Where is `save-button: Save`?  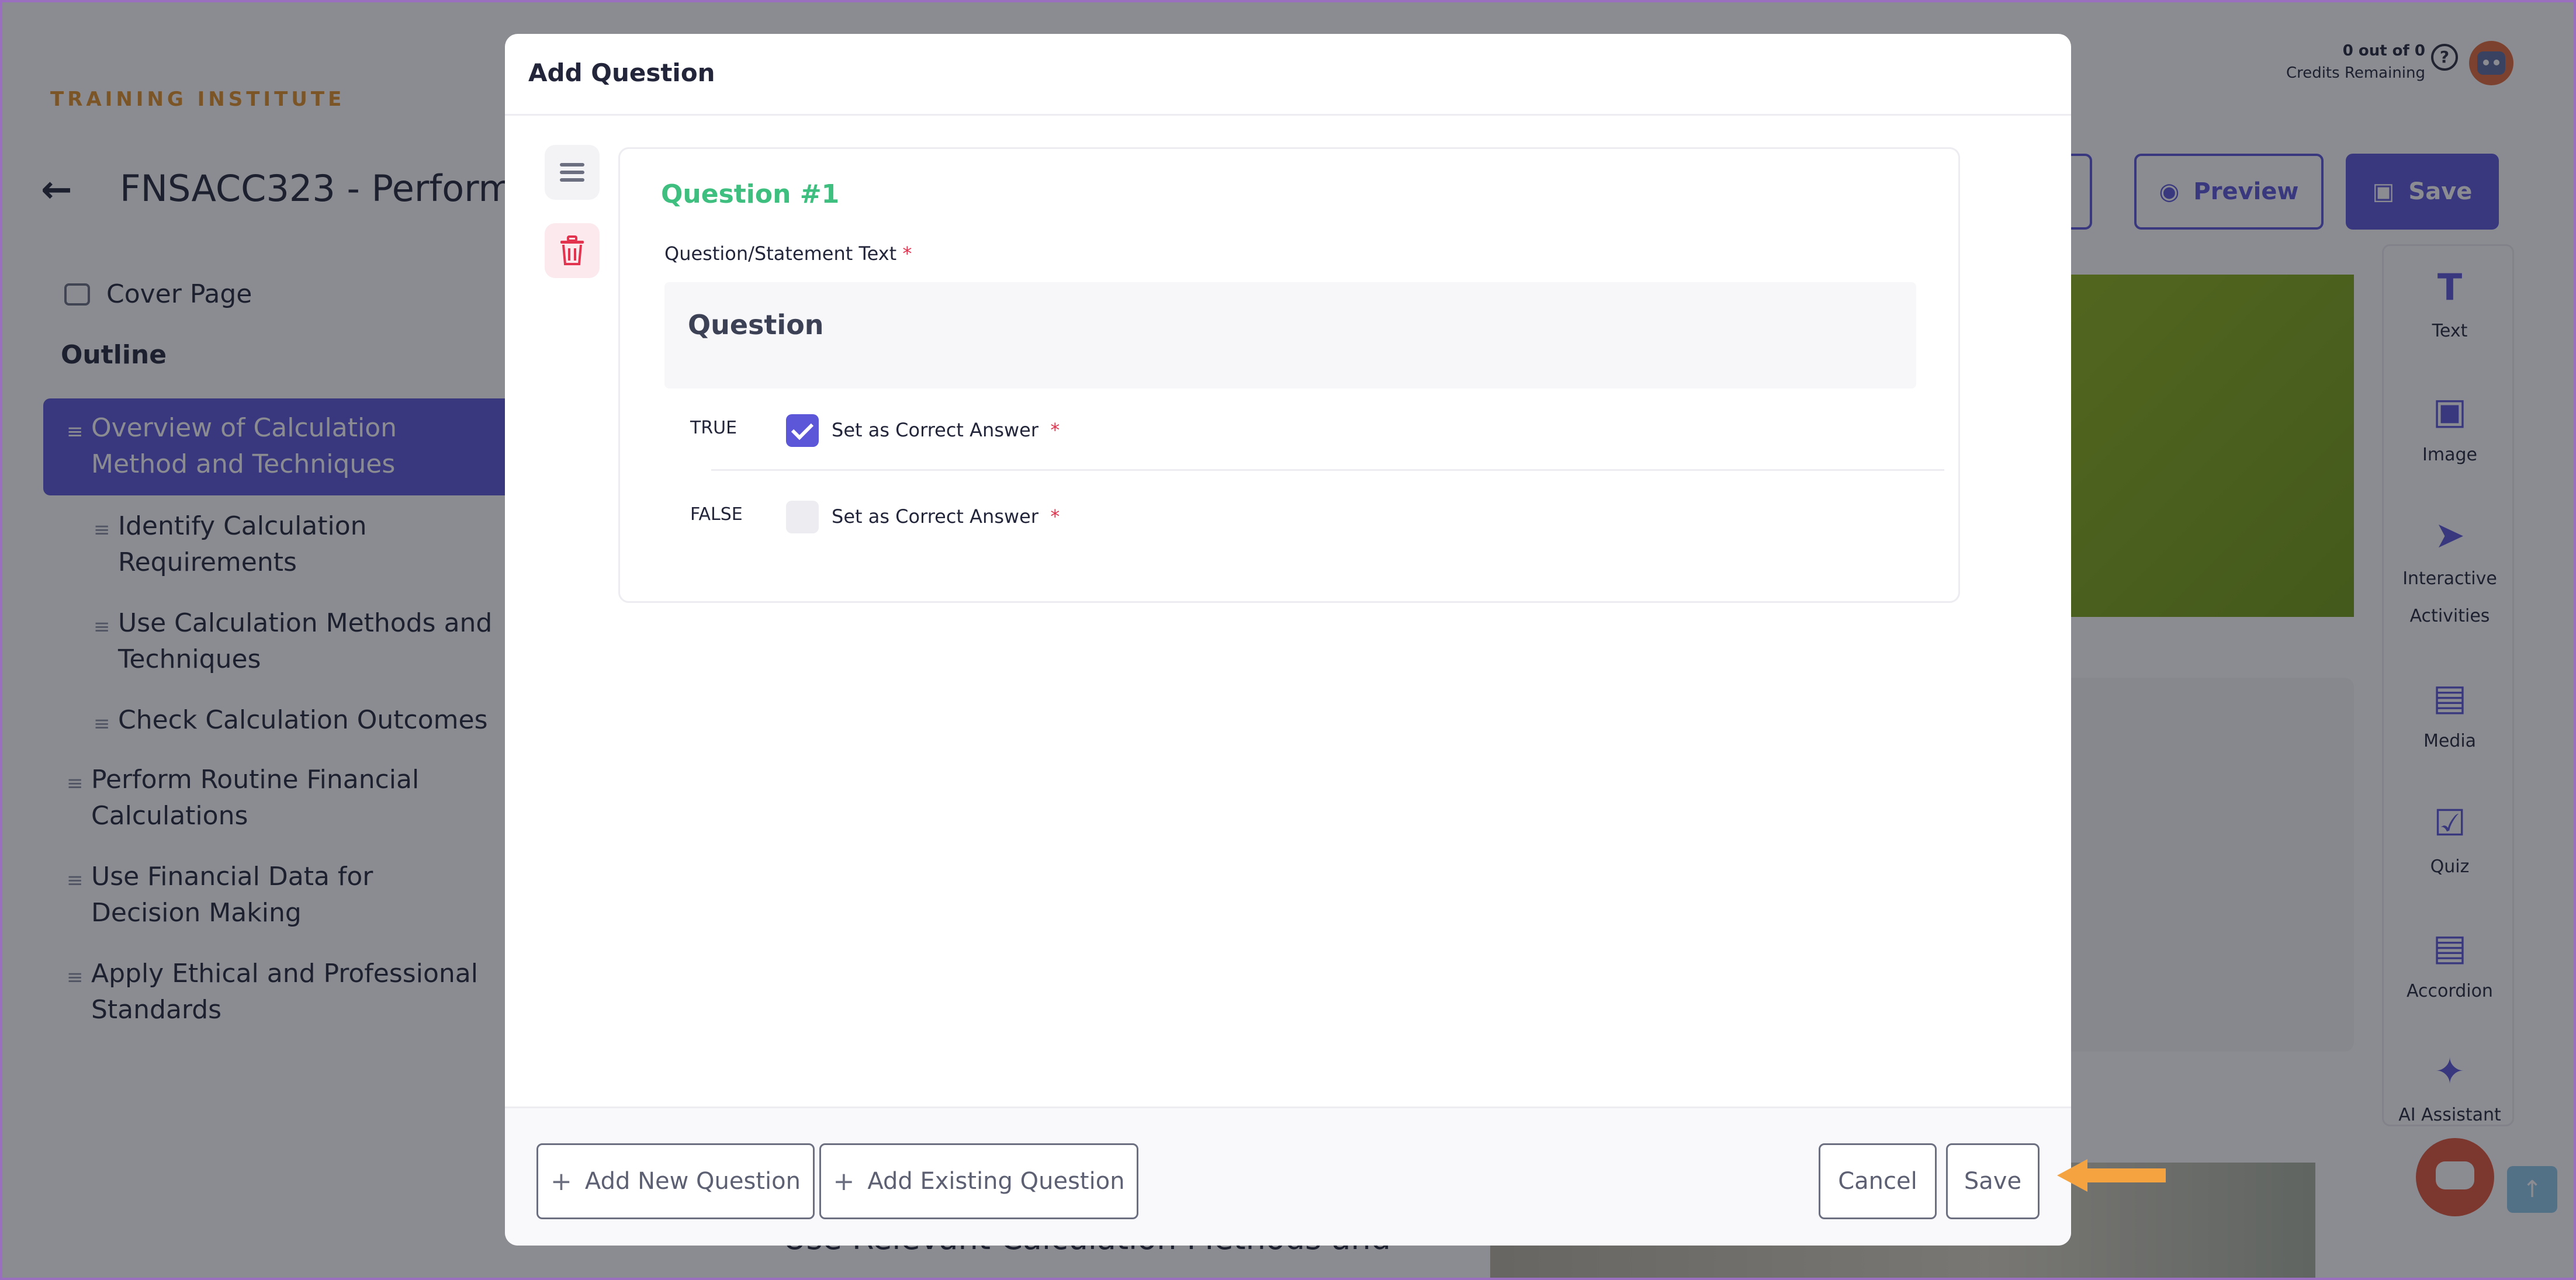
save-button: Save is located at coordinates (1993, 1181).